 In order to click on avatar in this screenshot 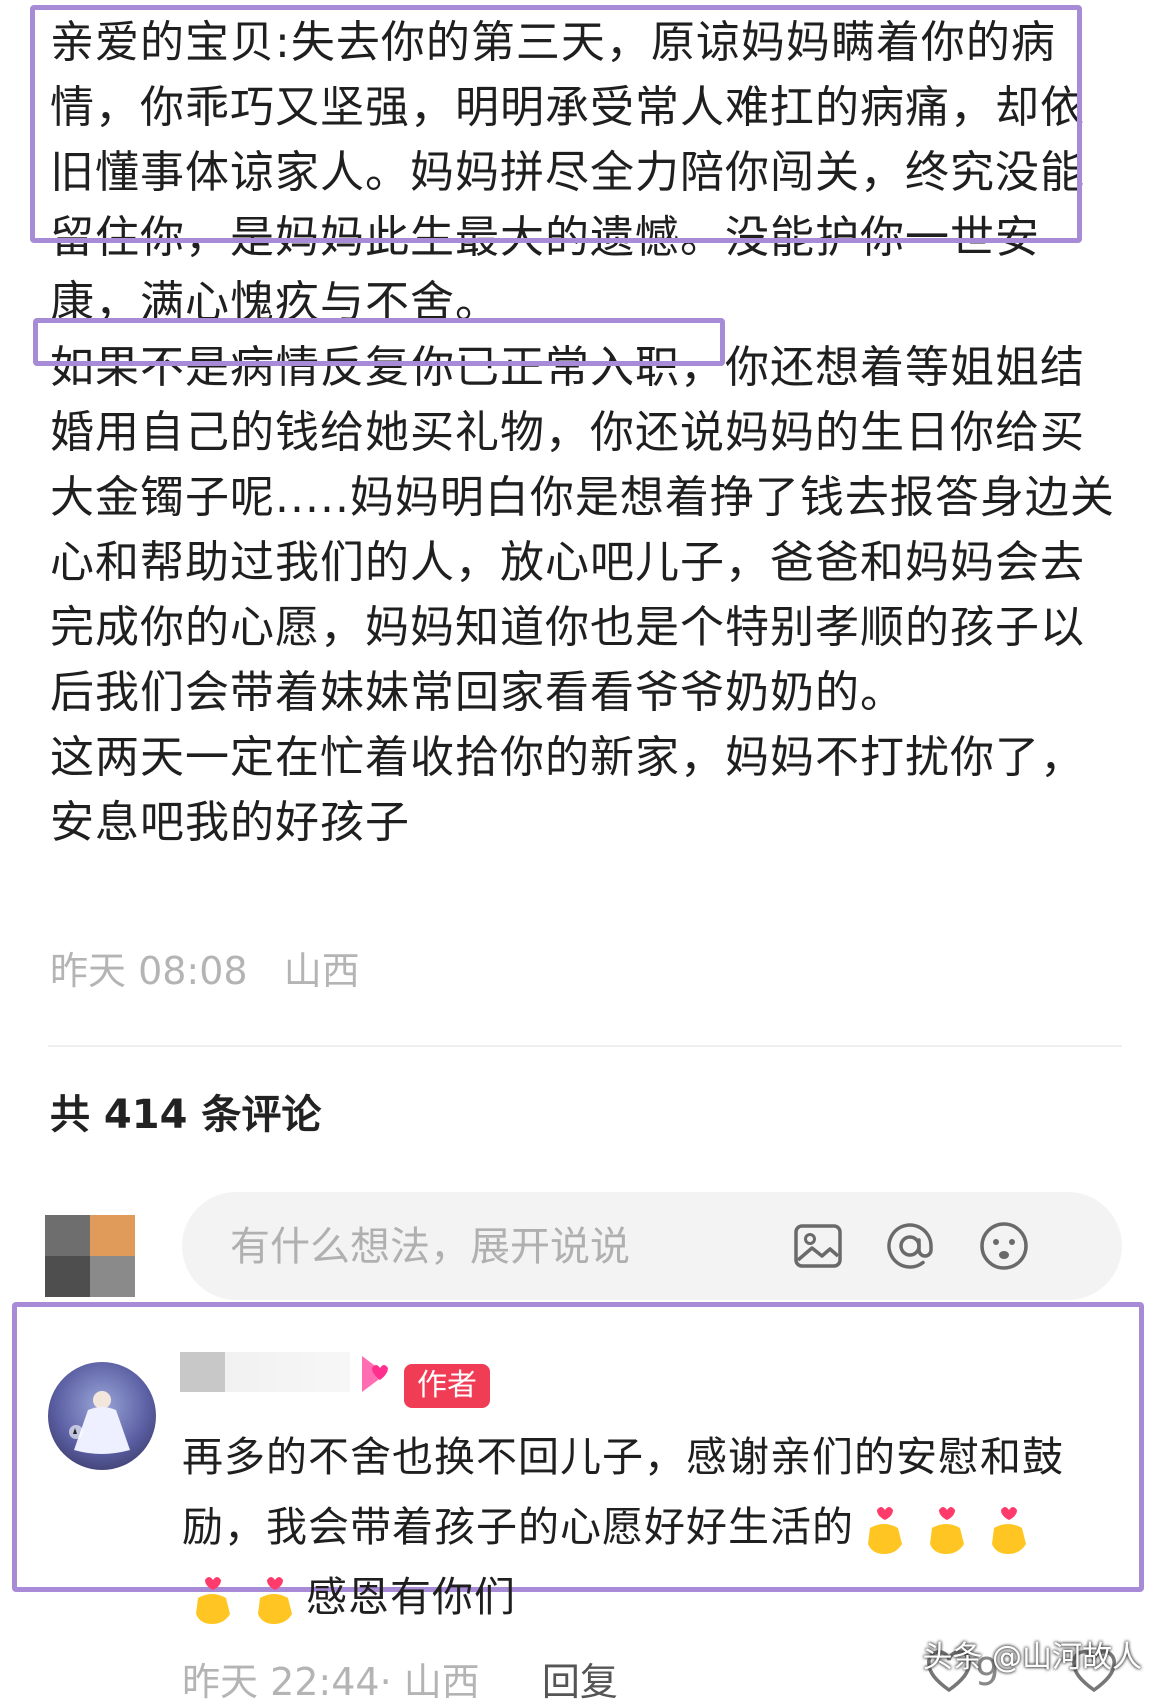, I will do `click(90, 1256)`.